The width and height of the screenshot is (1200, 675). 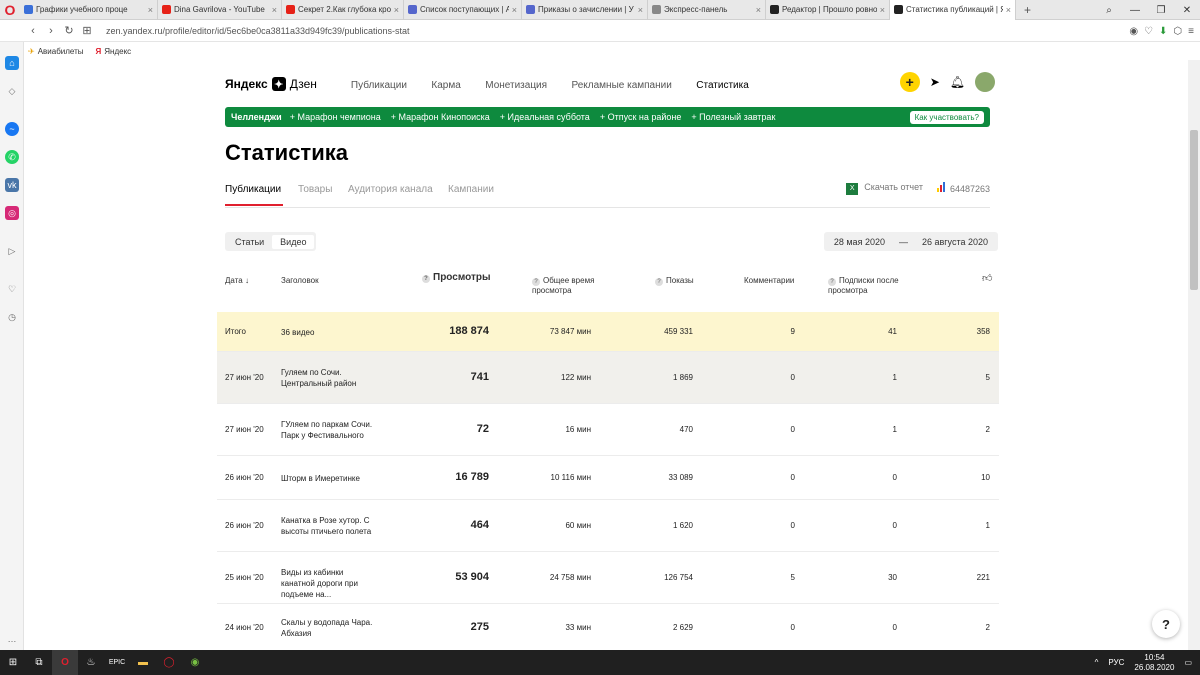 What do you see at coordinates (143, 662) in the screenshot?
I see `file-explorer-icon: ▬` at bounding box center [143, 662].